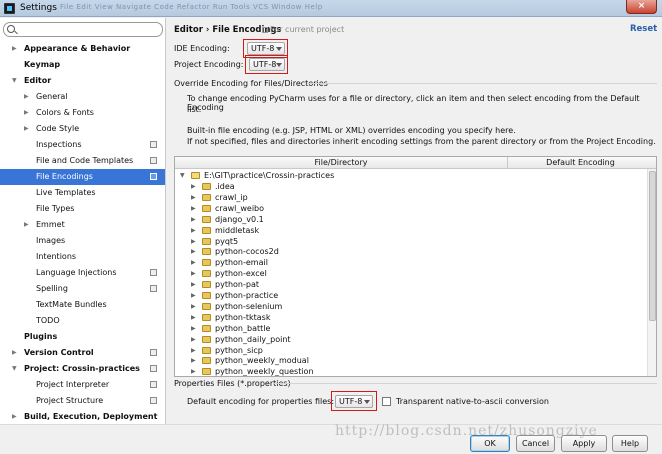  I want to click on sidebar-item: File Encodings, so click(82, 177).